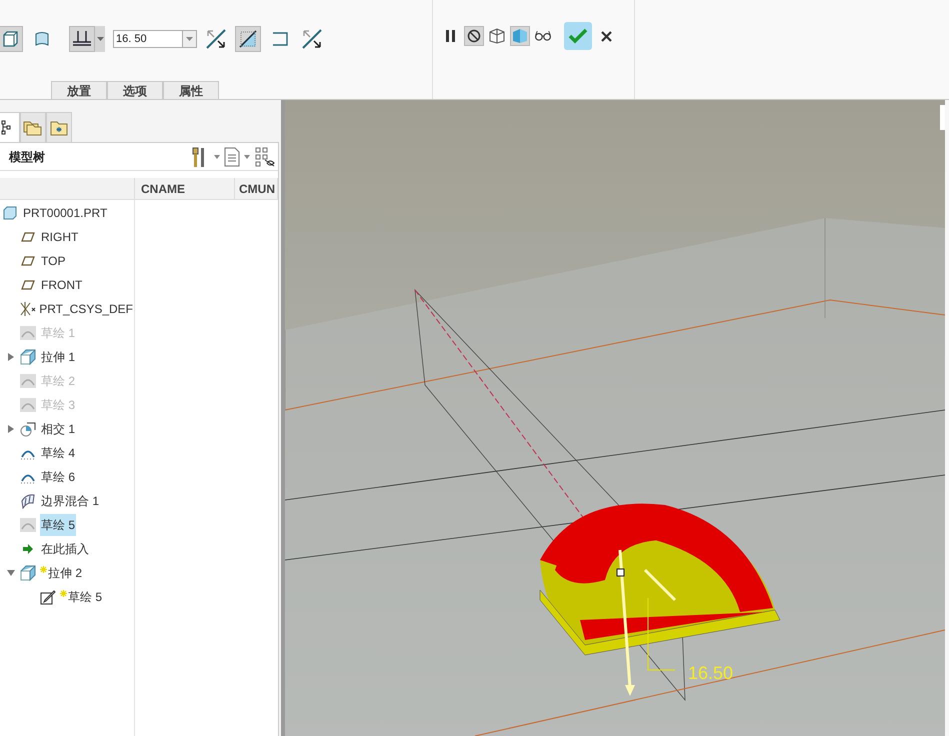 The height and width of the screenshot is (736, 949). I want to click on tree-item: 草绘 6, so click(58, 477).